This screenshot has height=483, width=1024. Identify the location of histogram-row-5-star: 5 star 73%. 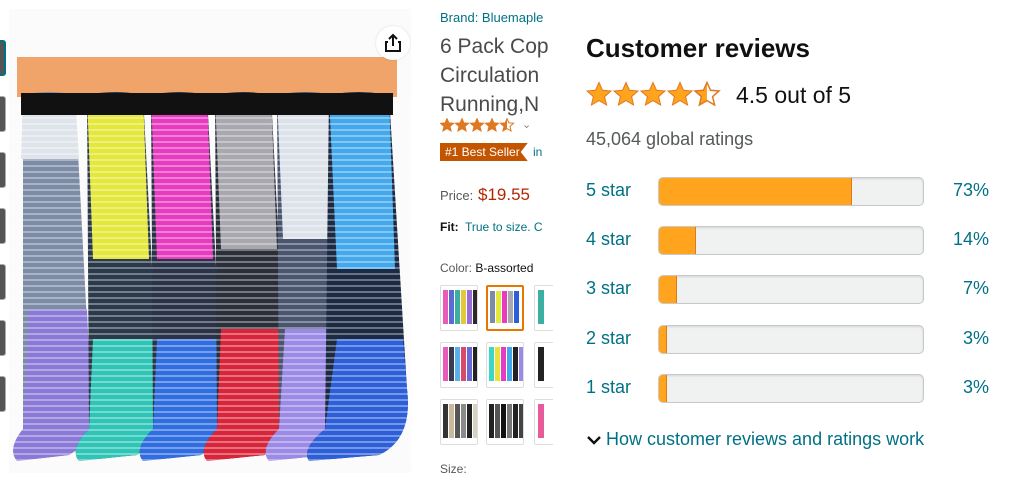
(796, 192).